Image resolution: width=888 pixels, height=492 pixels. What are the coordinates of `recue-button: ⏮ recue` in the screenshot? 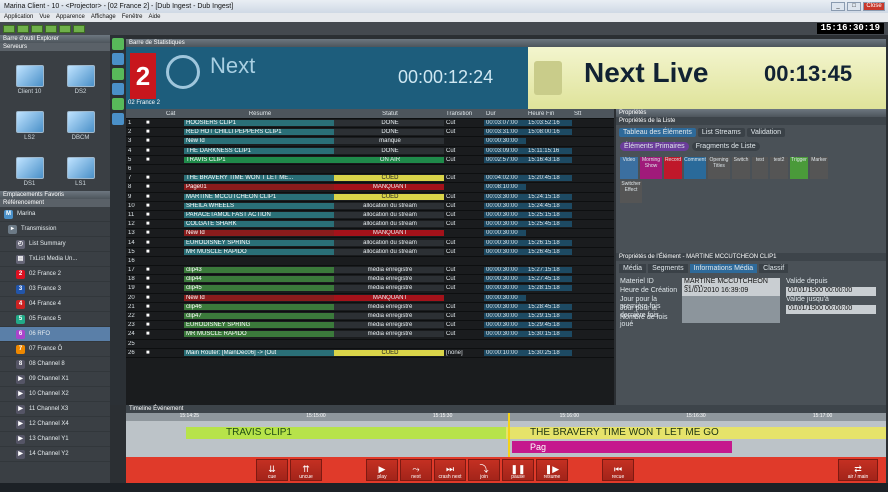 It's located at (618, 470).